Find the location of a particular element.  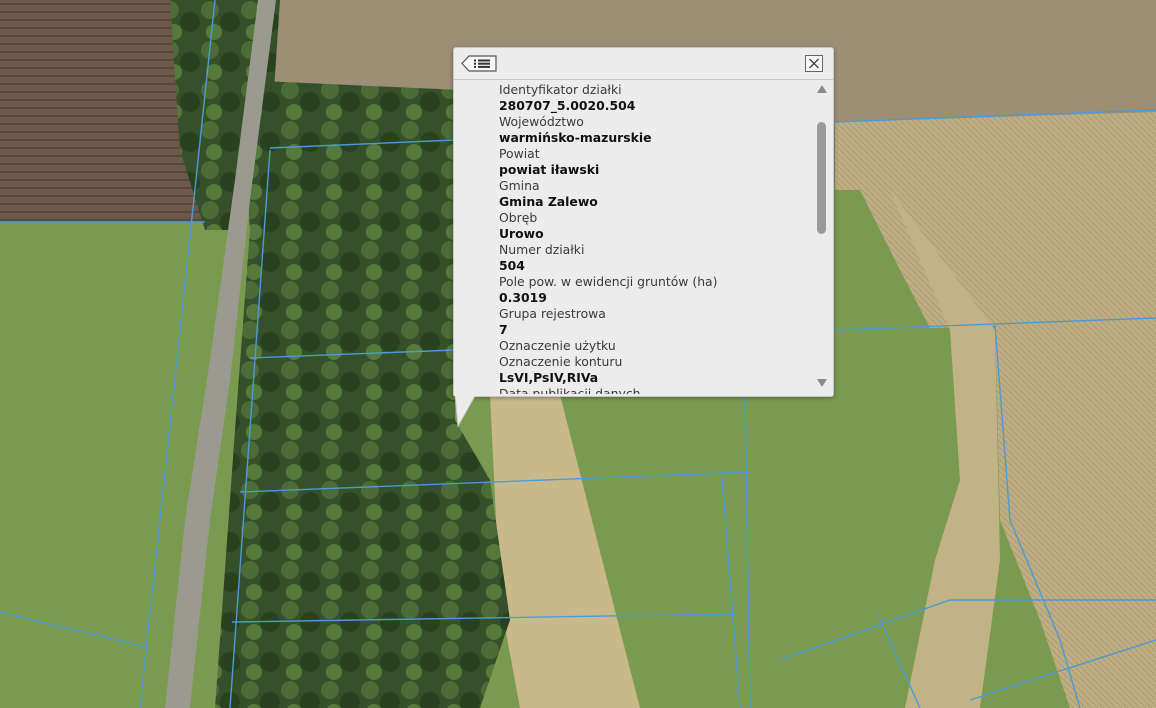

list-back-icon is located at coordinates (479, 63).